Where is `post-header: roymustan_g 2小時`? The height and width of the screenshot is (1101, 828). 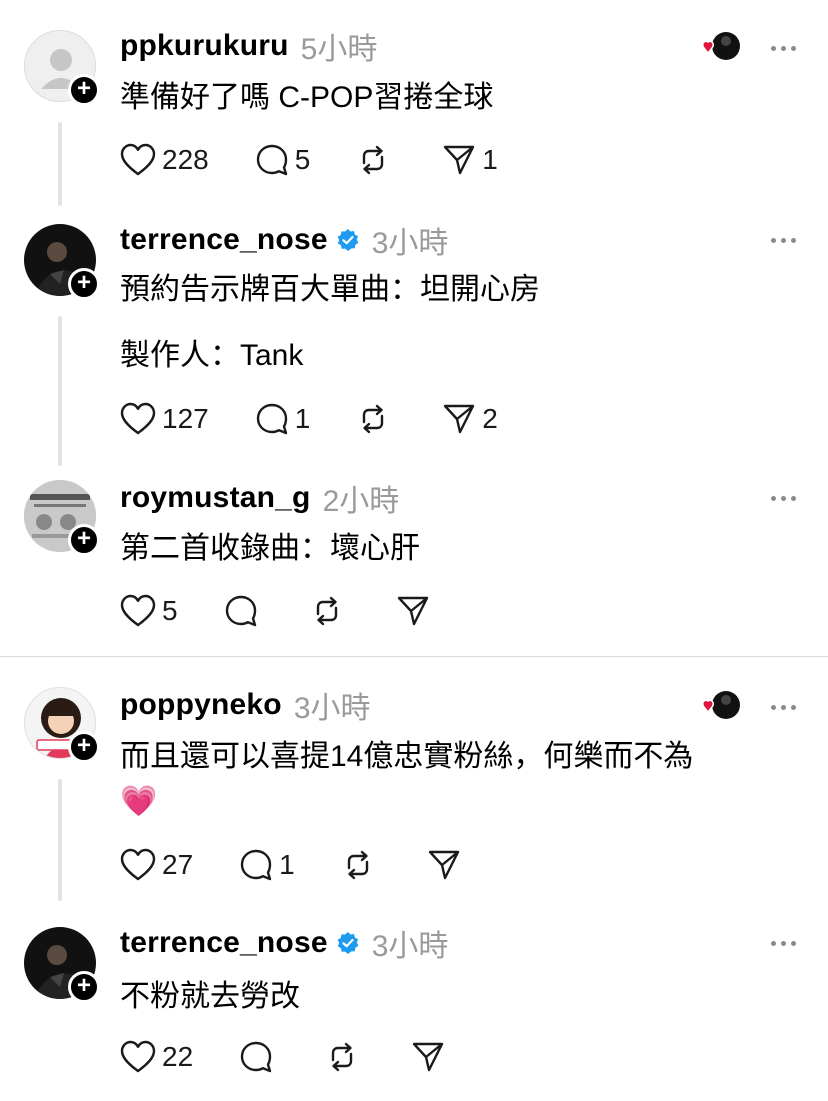 post-header: roymustan_g 2小時 is located at coordinates (259, 498).